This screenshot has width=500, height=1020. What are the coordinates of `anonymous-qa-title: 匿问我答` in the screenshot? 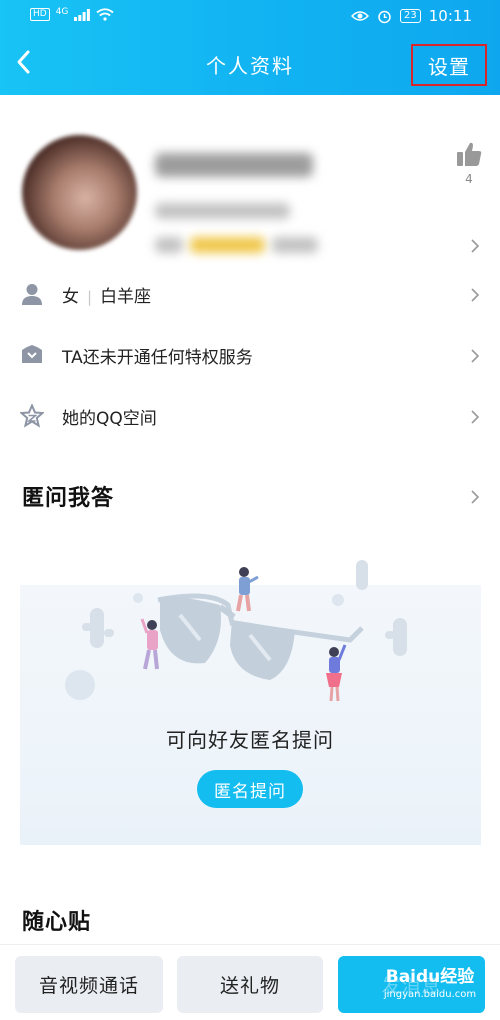 It's located at (68, 498).